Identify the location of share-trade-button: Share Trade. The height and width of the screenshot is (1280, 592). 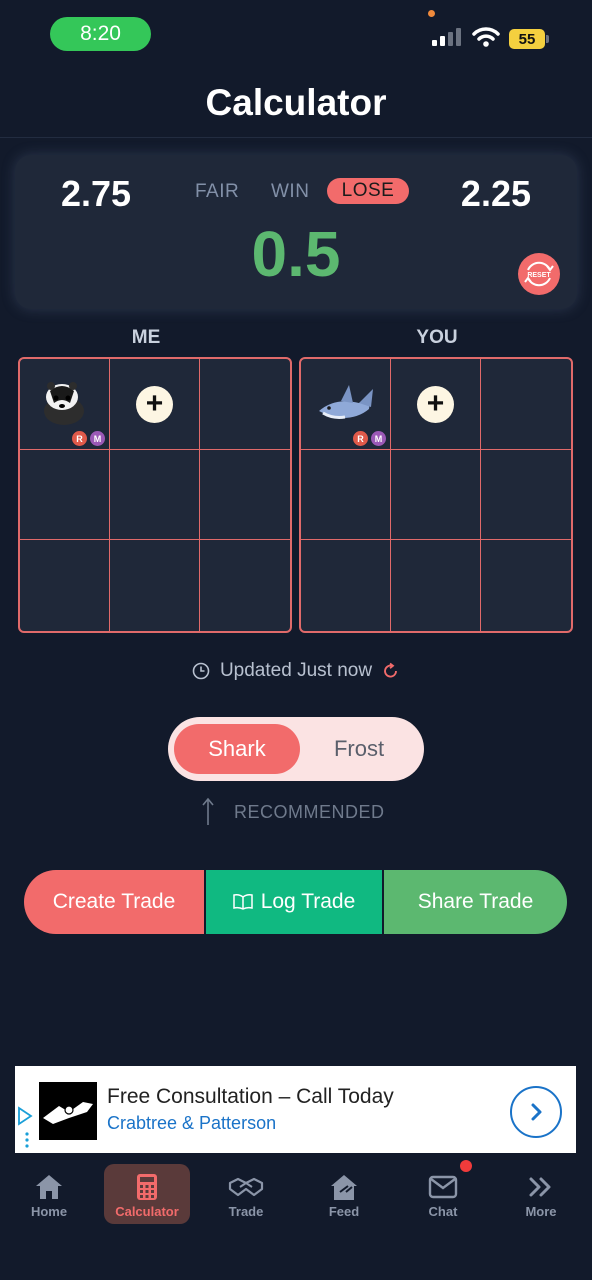
(475, 902).